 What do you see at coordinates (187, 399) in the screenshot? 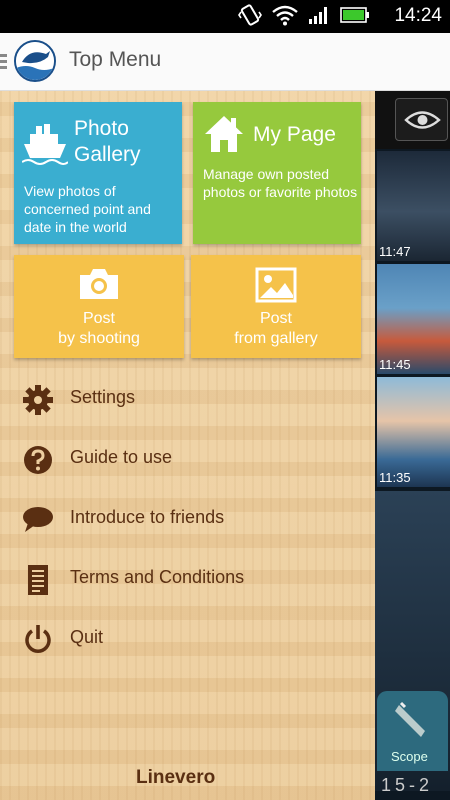
I see `menu-item-settings: Settings` at bounding box center [187, 399].